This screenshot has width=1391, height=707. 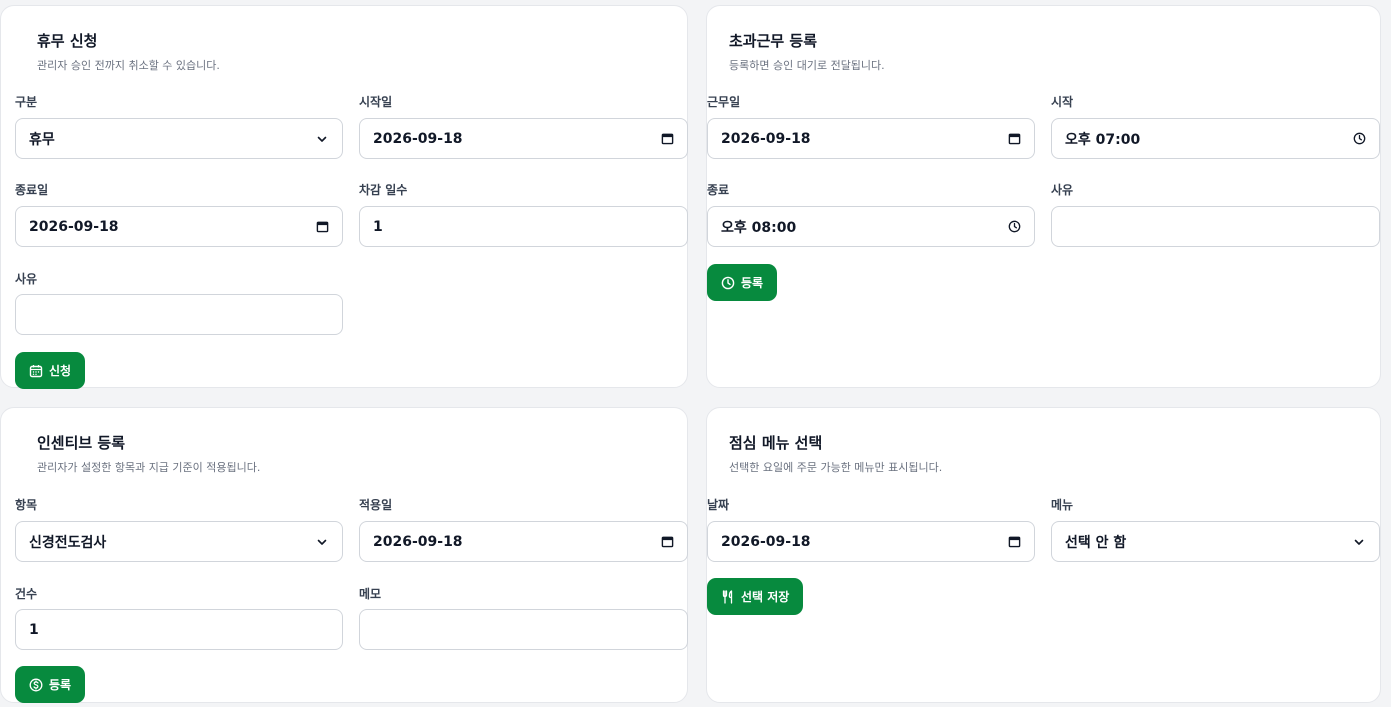 What do you see at coordinates (1096, 542) in the screenshot?
I see `lunch-menu-value: 선택 안 함` at bounding box center [1096, 542].